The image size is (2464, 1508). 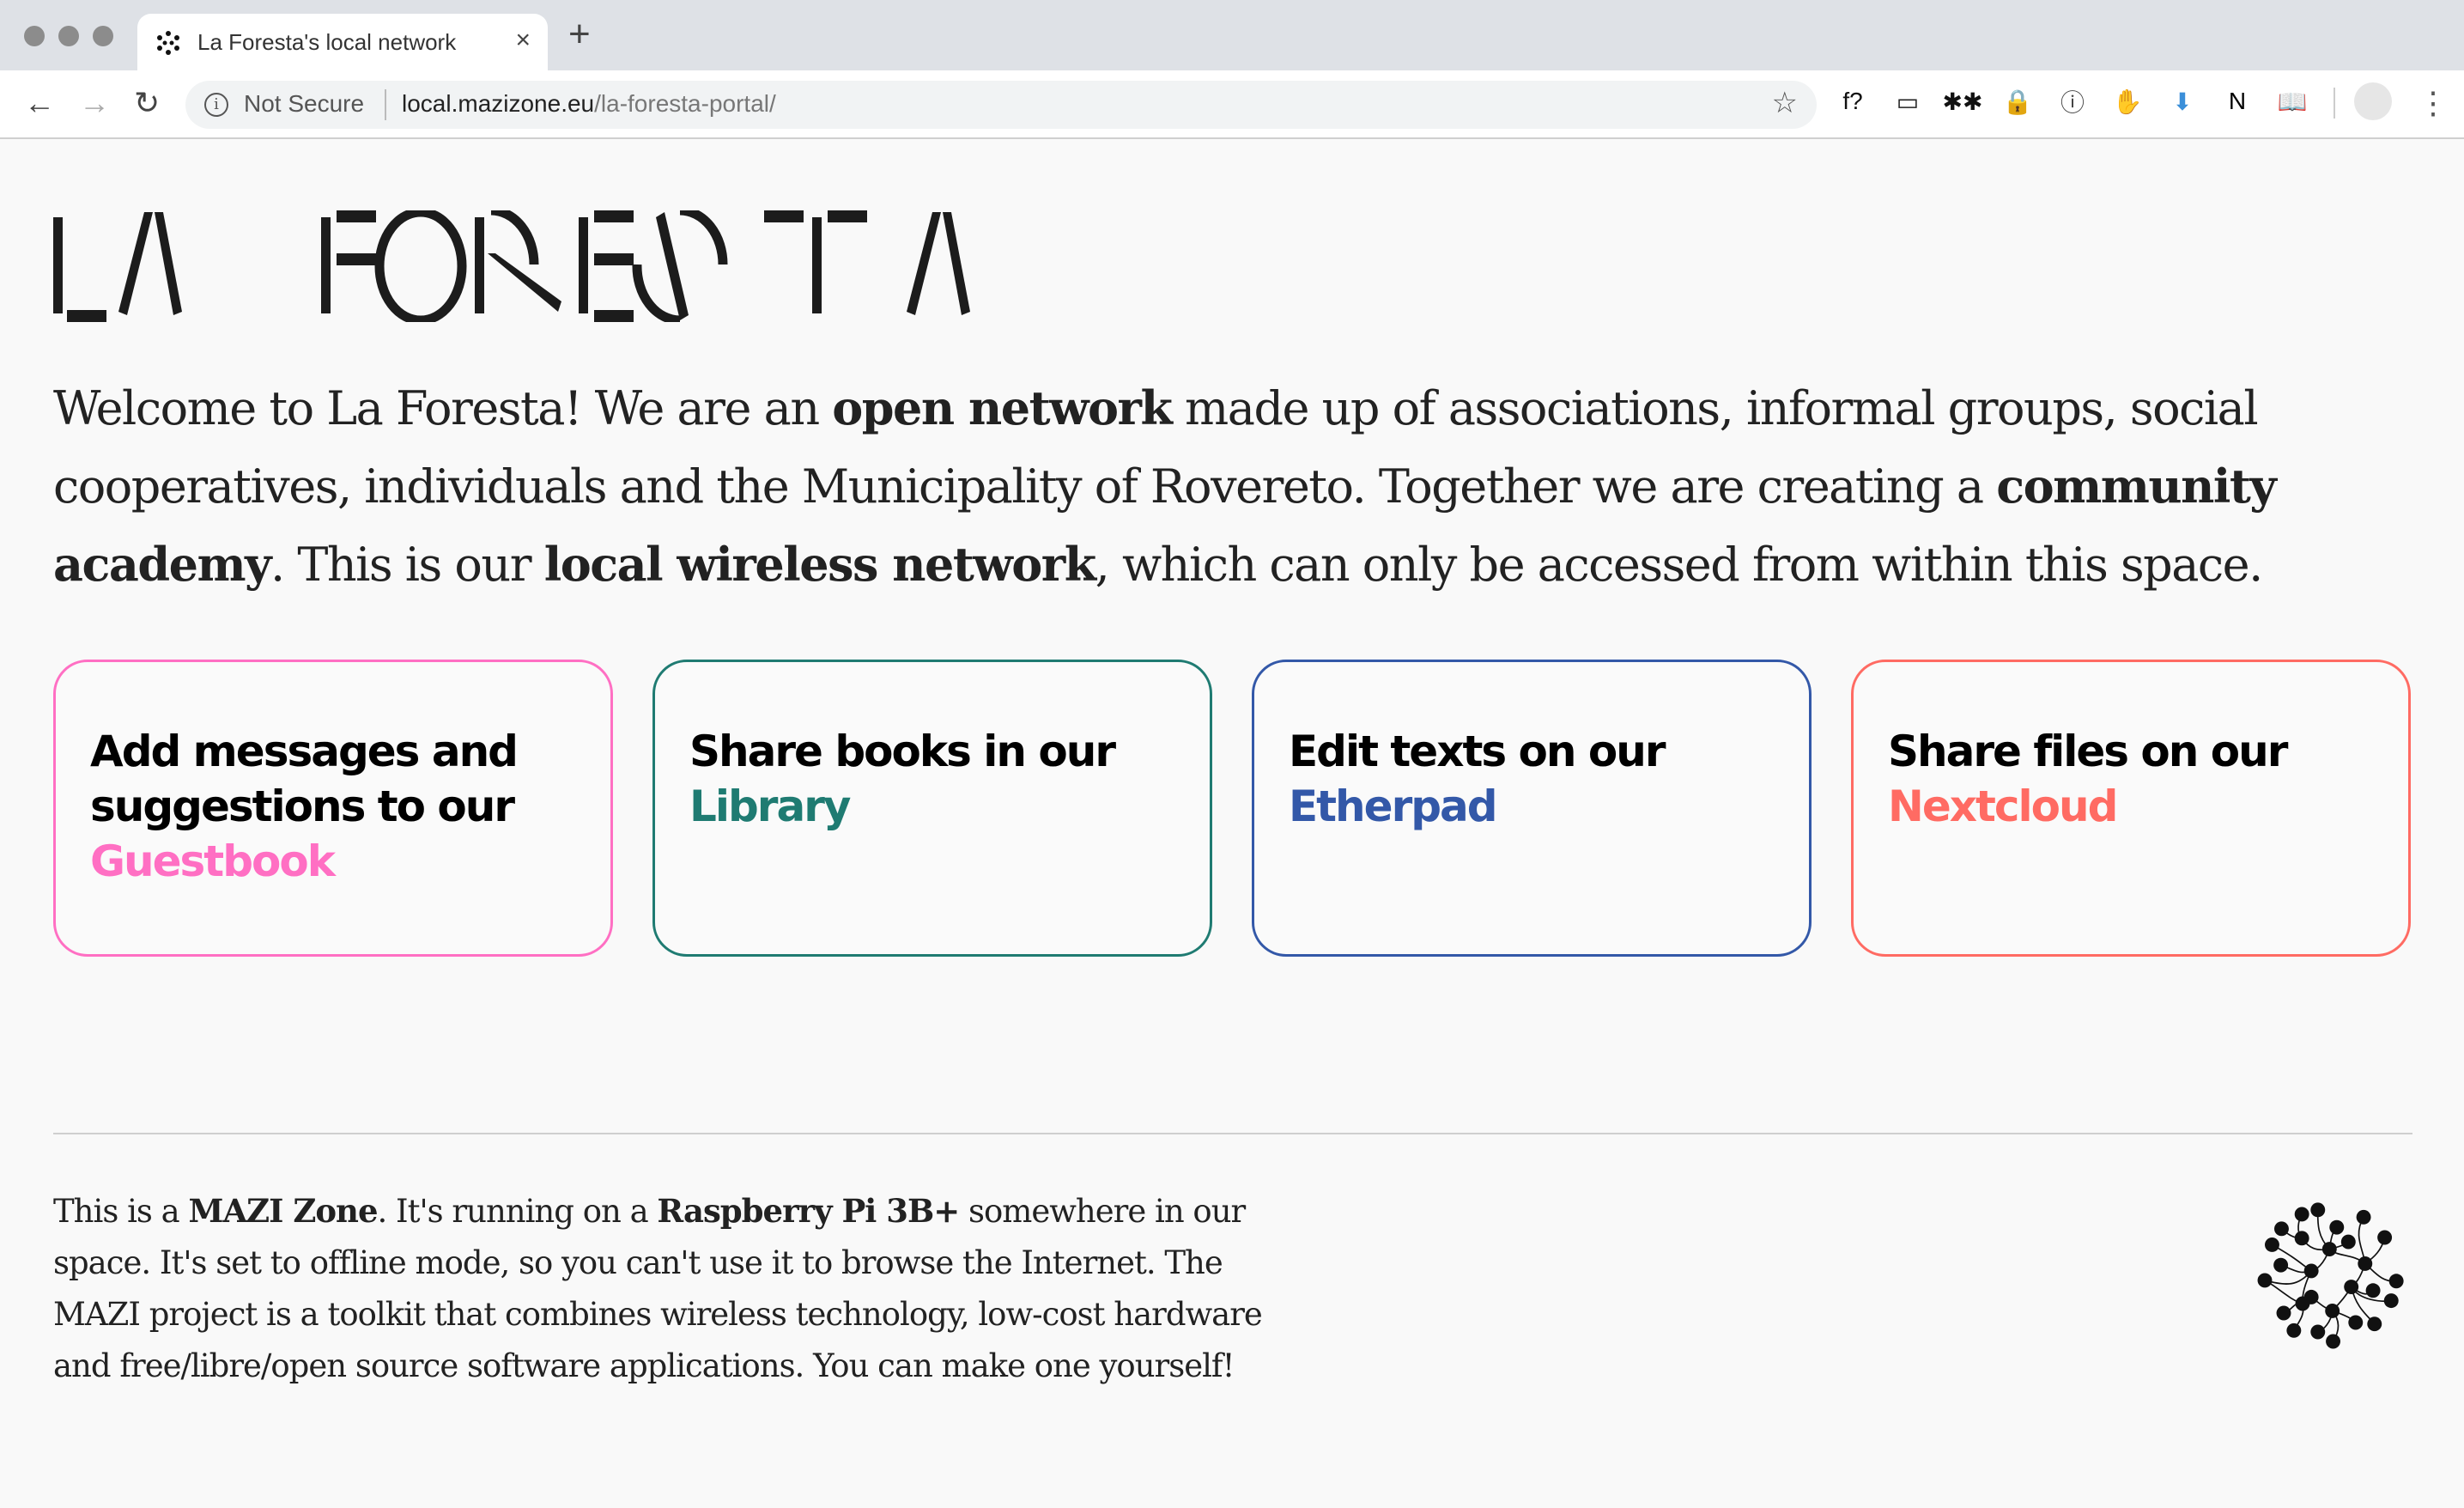 What do you see at coordinates (1785, 103) in the screenshot?
I see `bookmark-star-icon: ☆` at bounding box center [1785, 103].